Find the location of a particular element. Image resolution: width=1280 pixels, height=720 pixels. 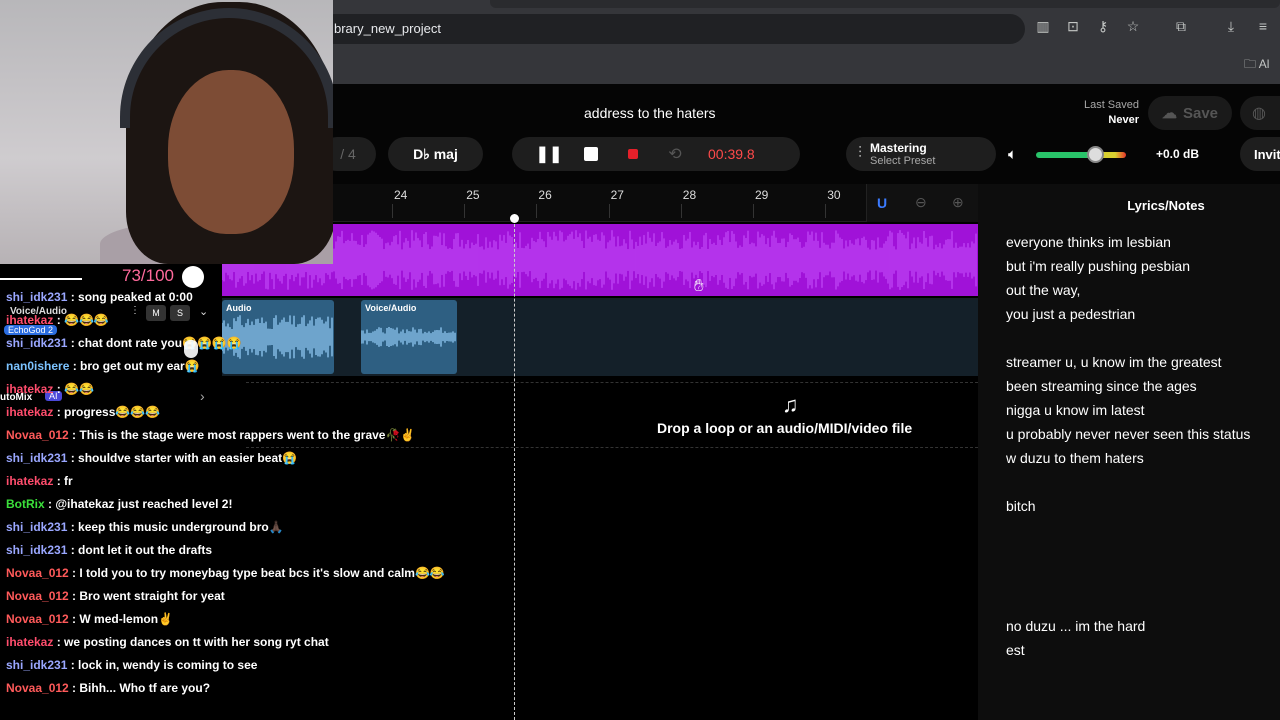

audio-clip-purple is located at coordinates (600, 260).